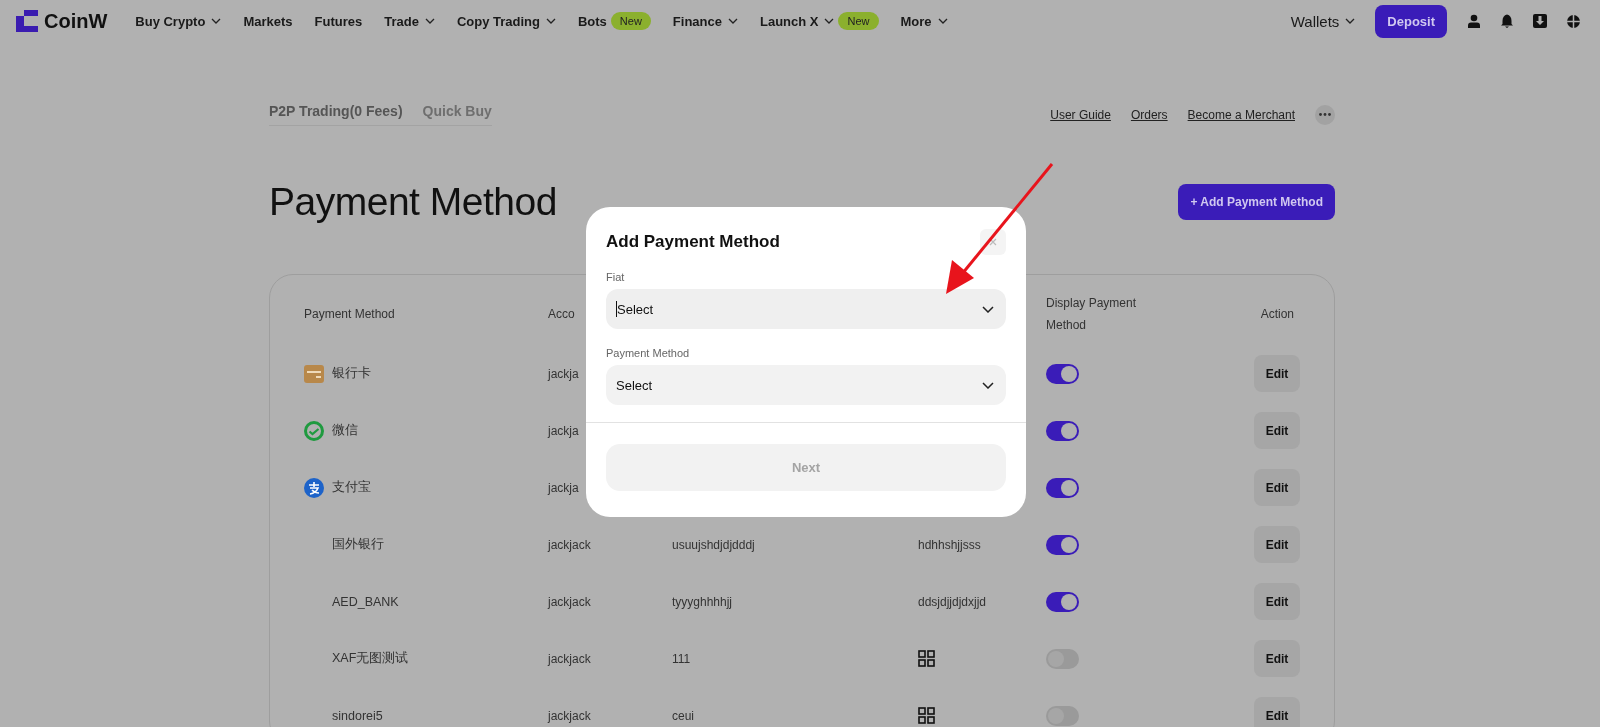 The height and width of the screenshot is (727, 1600). What do you see at coordinates (314, 373) in the screenshot?
I see `card-icon` at bounding box center [314, 373].